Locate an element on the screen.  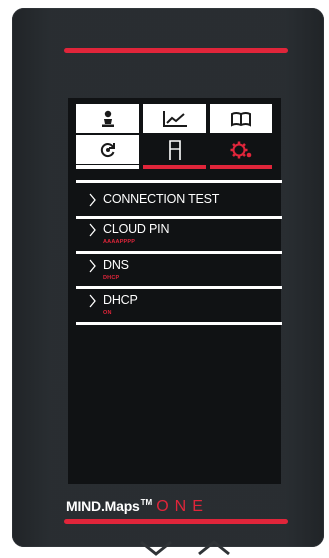
menu-item-label: CLOUD PIN is located at coordinates (136, 229).